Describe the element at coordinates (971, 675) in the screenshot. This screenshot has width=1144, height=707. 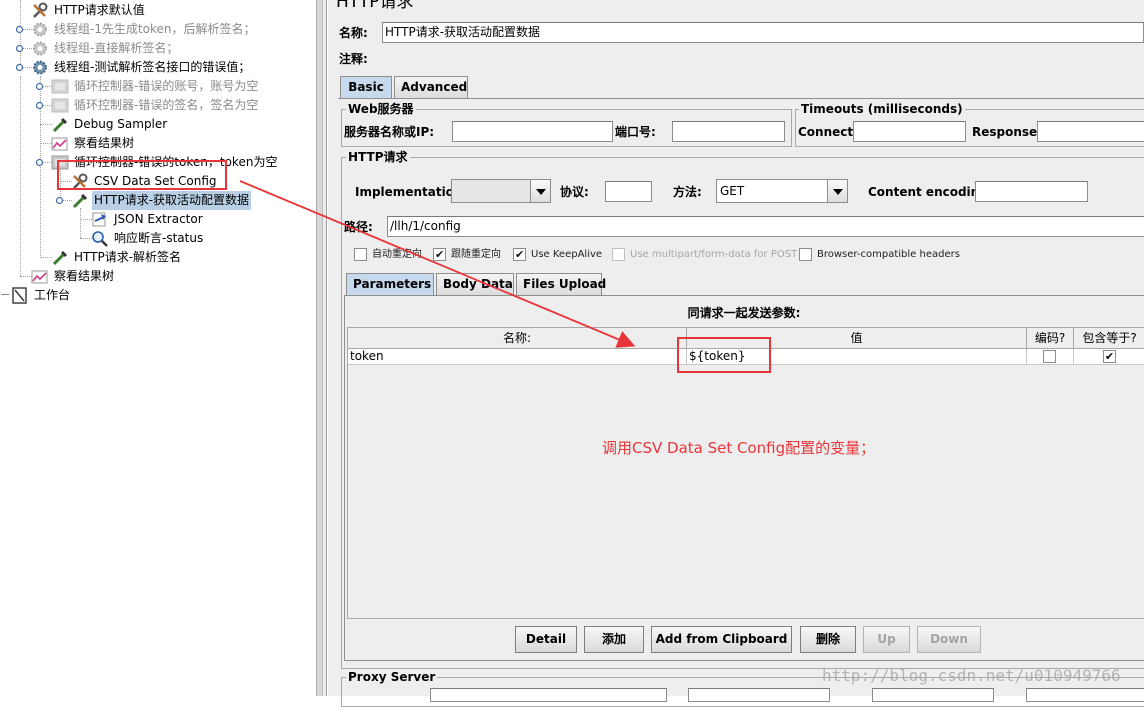
I see `watermark: http://blog.csdn.net/u010949766` at that location.